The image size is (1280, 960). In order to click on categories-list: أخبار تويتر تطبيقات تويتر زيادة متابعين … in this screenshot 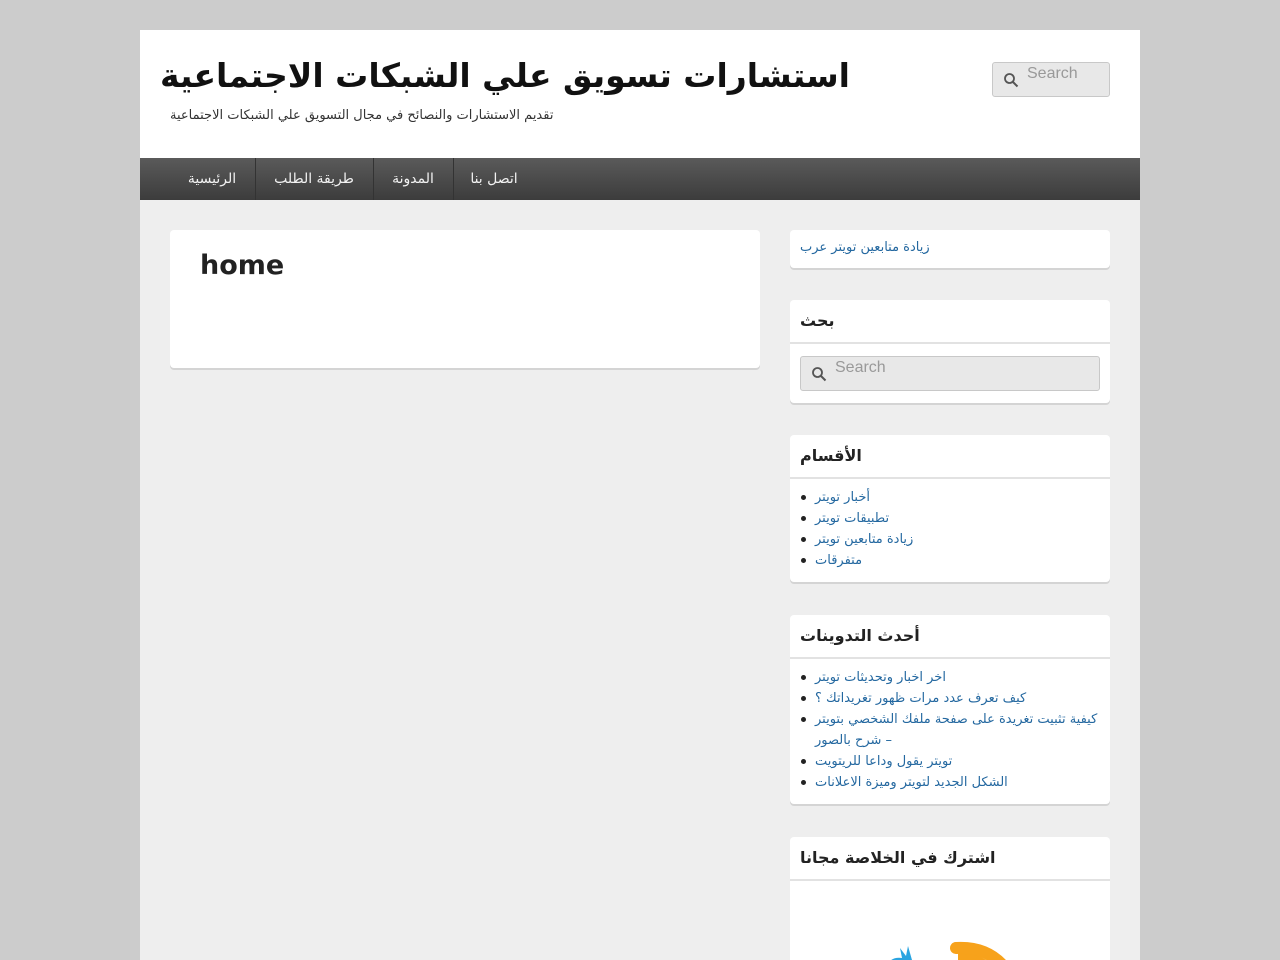, I will do `click(950, 529)`.